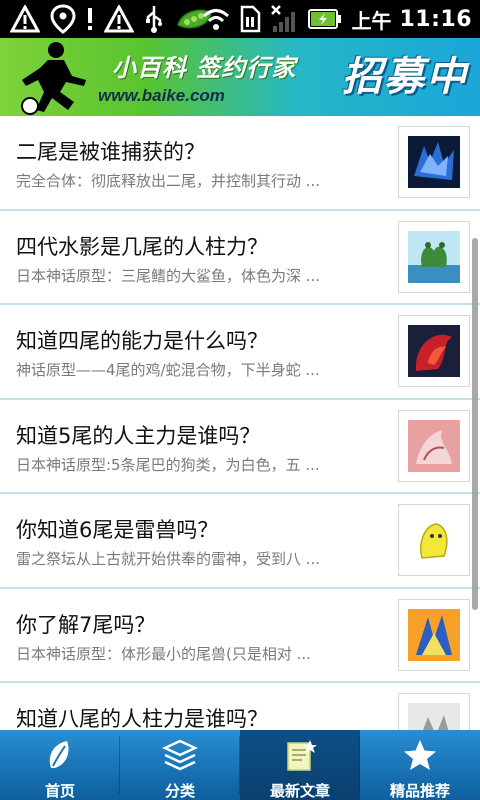  I want to click on system-icons: 上午 11:16, so click(336, 19).